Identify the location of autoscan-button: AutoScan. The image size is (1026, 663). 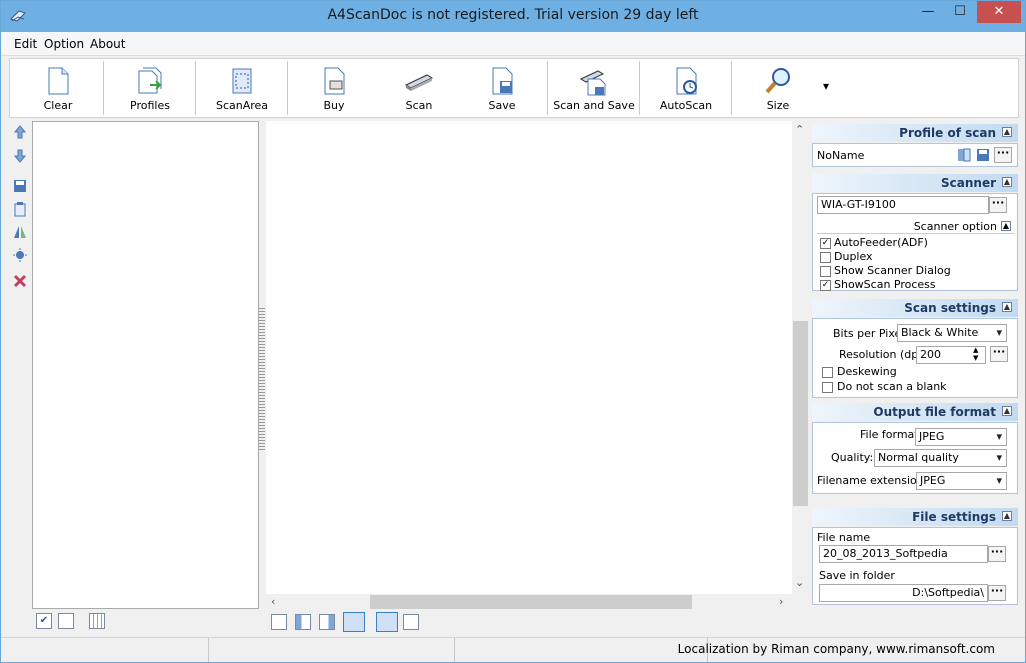
(686, 88).